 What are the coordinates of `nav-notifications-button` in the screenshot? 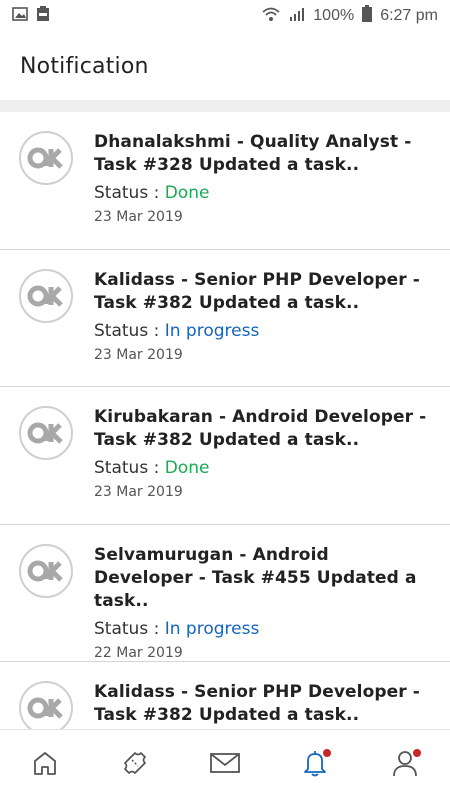 It's located at (315, 765).